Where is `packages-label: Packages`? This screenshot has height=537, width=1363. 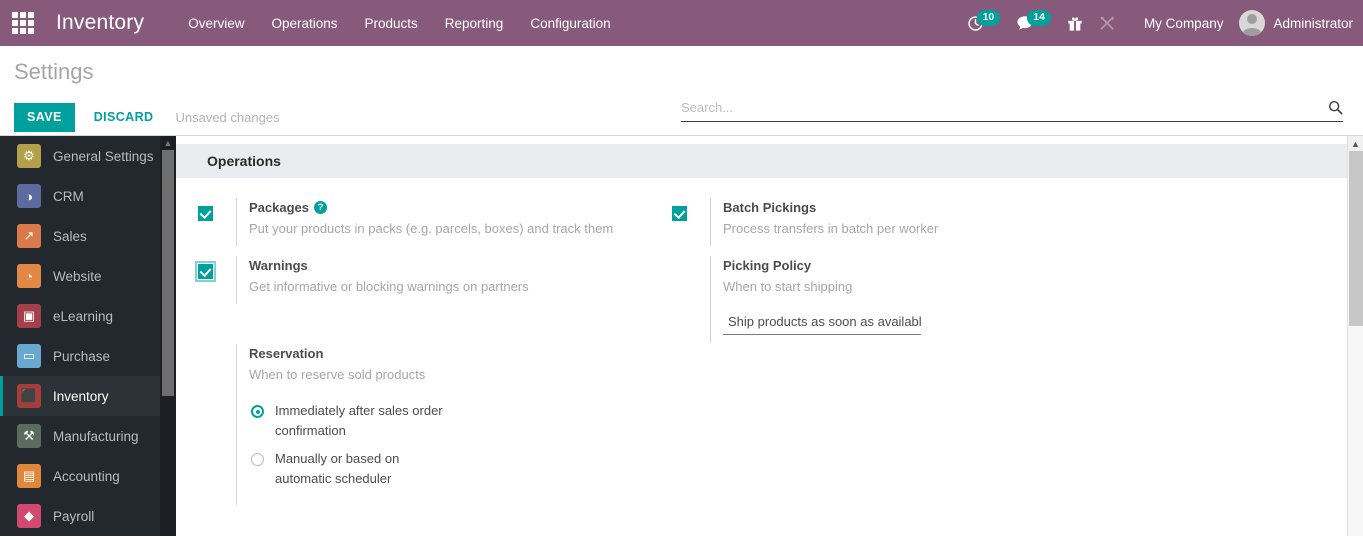 packages-label: Packages is located at coordinates (279, 207).